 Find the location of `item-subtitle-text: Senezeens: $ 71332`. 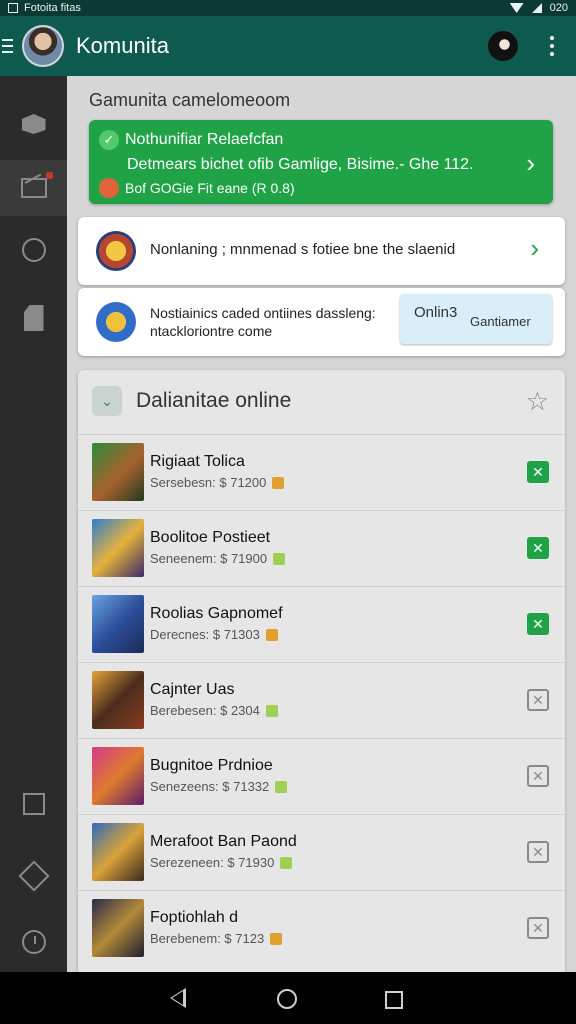

item-subtitle-text: Senezeens: $ 71332 is located at coordinates (210, 786).